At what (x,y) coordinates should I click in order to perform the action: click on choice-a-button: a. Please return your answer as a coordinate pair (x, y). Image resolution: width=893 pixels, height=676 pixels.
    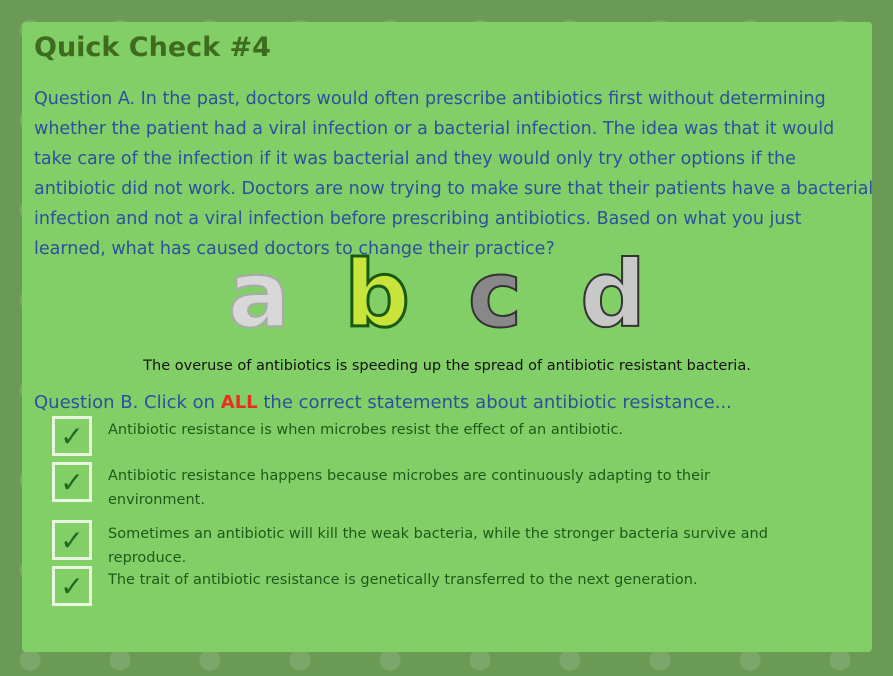
    Looking at the image, I should click on (259, 295).